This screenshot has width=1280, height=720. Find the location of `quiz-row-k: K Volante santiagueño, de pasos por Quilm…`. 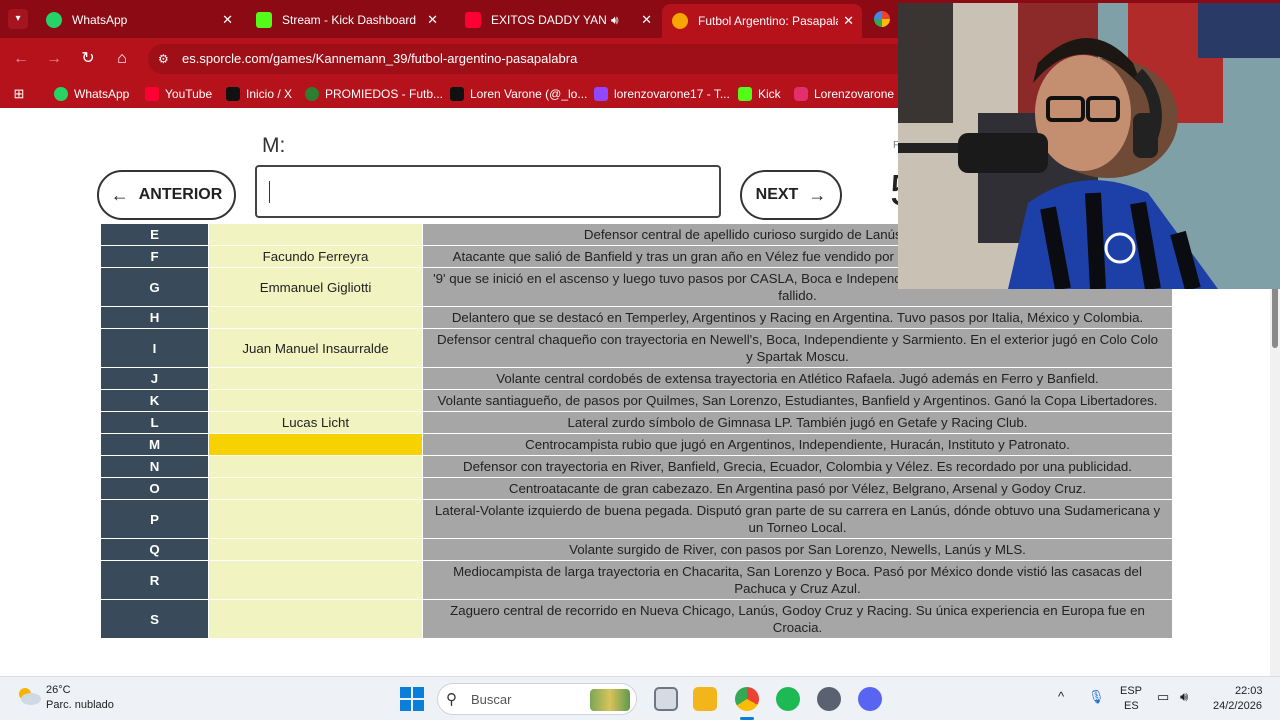

quiz-row-k: K Volante santiagueño, de pasos por Quilm… is located at coordinates (636, 400).